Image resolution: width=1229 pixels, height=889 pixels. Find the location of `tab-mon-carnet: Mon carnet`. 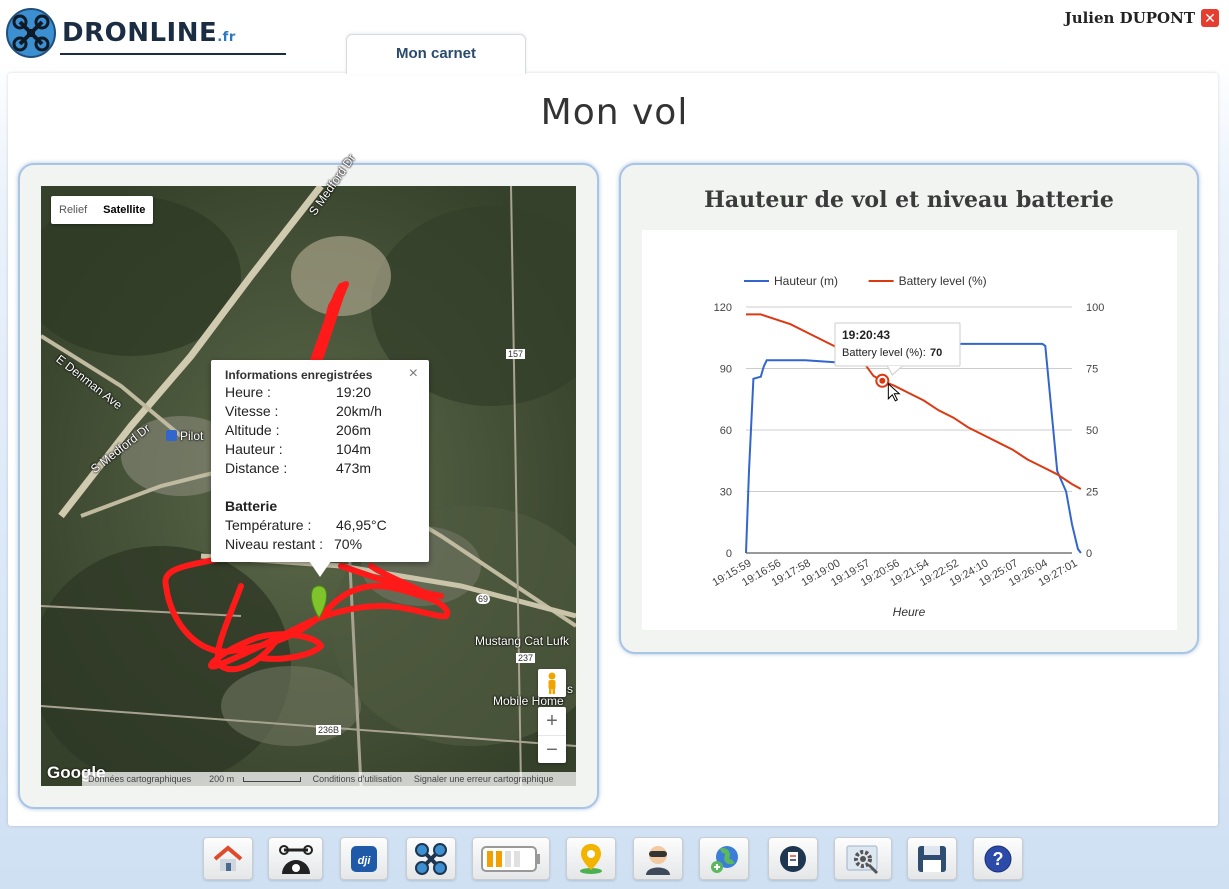

tab-mon-carnet: Mon carnet is located at coordinates (436, 54).